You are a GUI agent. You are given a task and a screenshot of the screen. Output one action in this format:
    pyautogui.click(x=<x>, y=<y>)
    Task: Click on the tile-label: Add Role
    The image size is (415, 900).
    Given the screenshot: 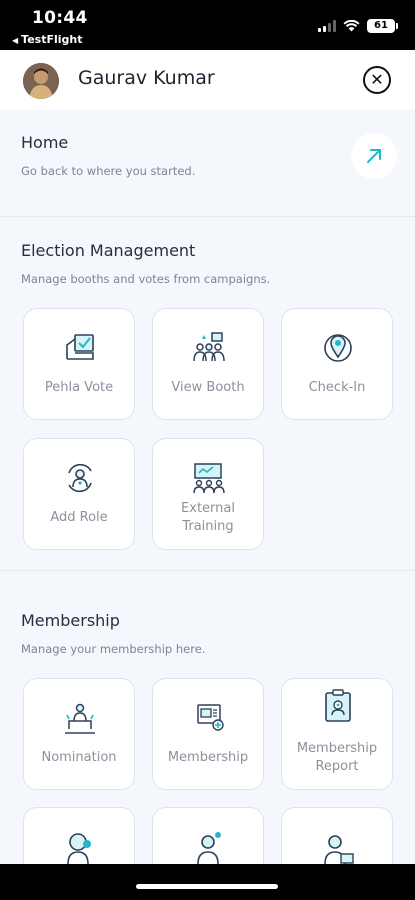 What is the action you would take?
    pyautogui.click(x=79, y=517)
    